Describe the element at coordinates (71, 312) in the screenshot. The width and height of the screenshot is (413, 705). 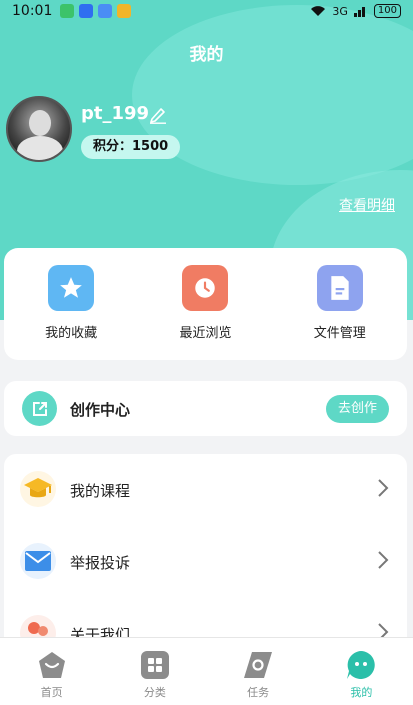
I see `quick-action-favorites: 我的收藏` at that location.